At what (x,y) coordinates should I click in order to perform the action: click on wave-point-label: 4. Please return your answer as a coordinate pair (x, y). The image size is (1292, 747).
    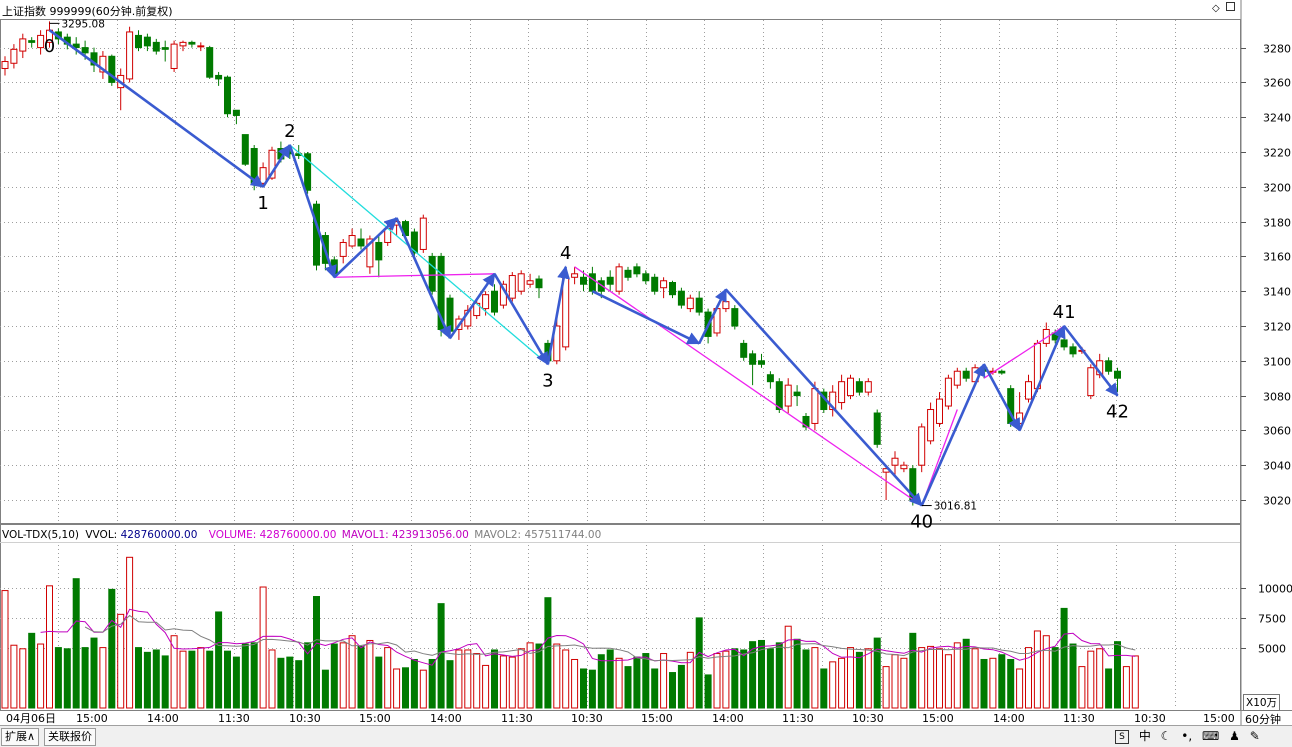
    Looking at the image, I should click on (565, 253).